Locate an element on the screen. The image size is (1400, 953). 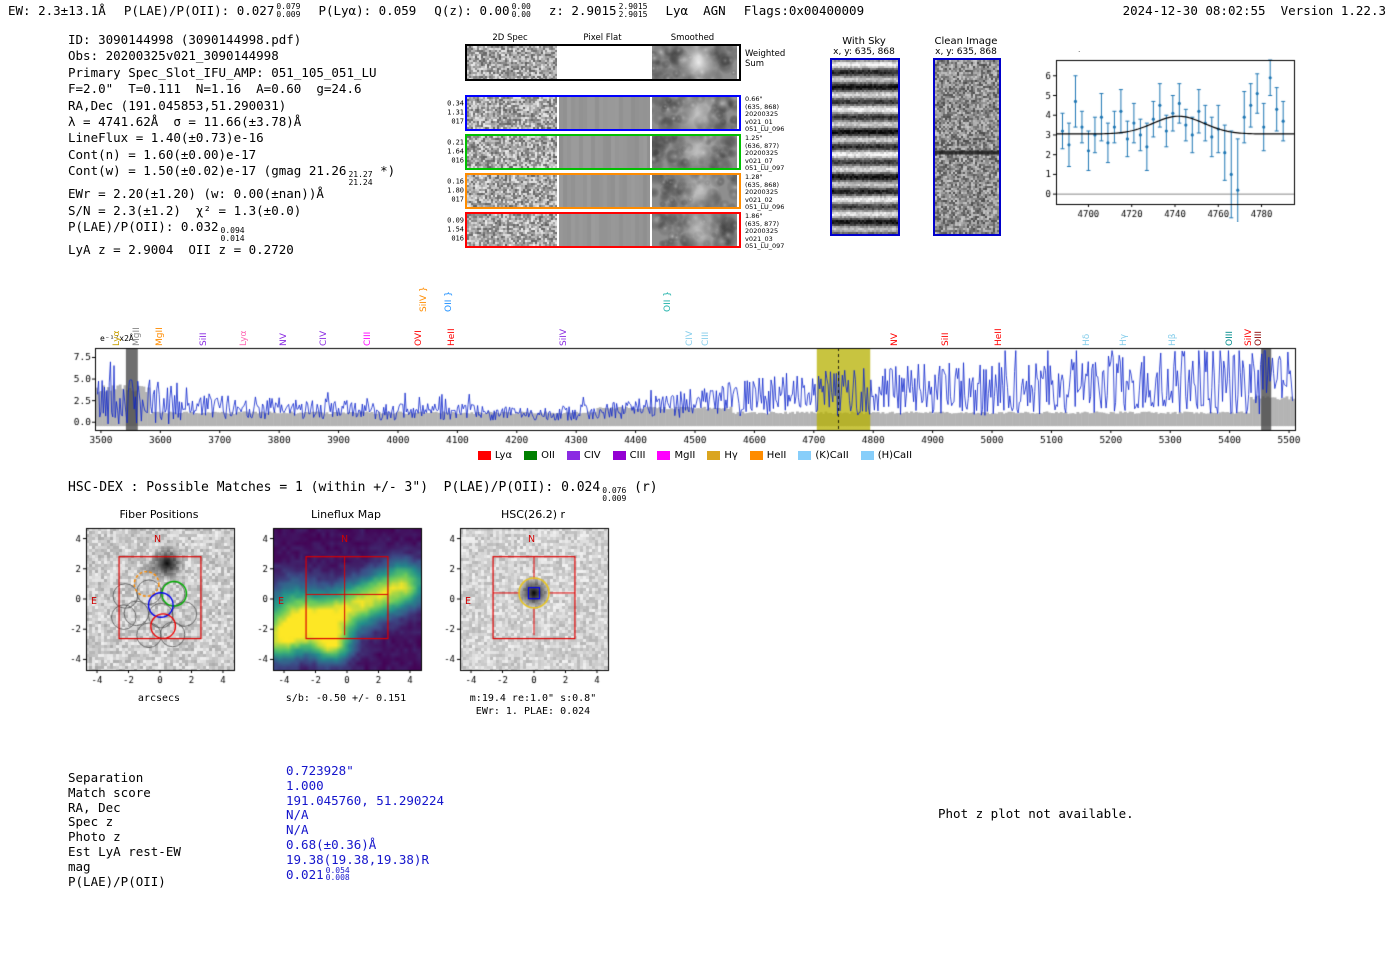
info-sn: S/N = 2.3(±1.2) χ² = 1.3(±0.0) is located at coordinates (185, 210).